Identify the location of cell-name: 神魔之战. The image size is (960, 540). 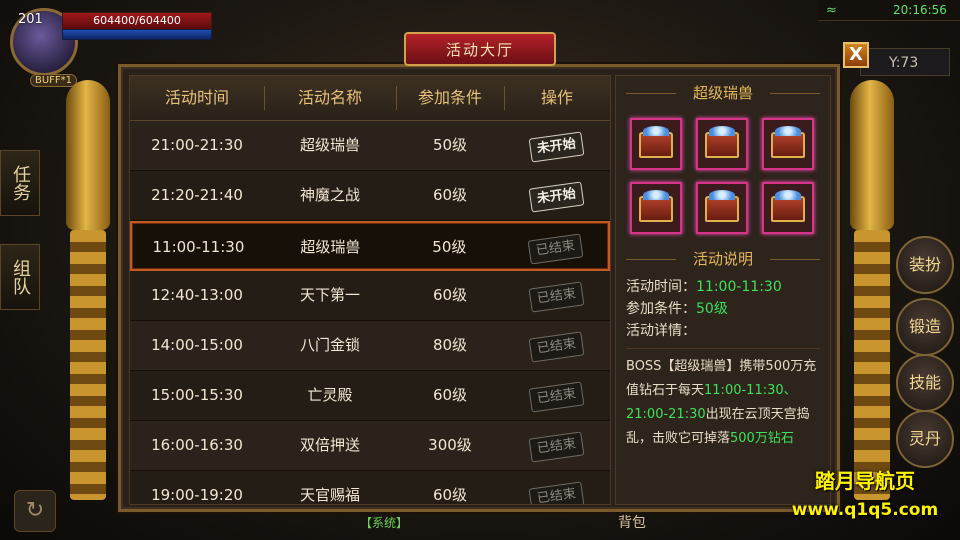
(329, 195).